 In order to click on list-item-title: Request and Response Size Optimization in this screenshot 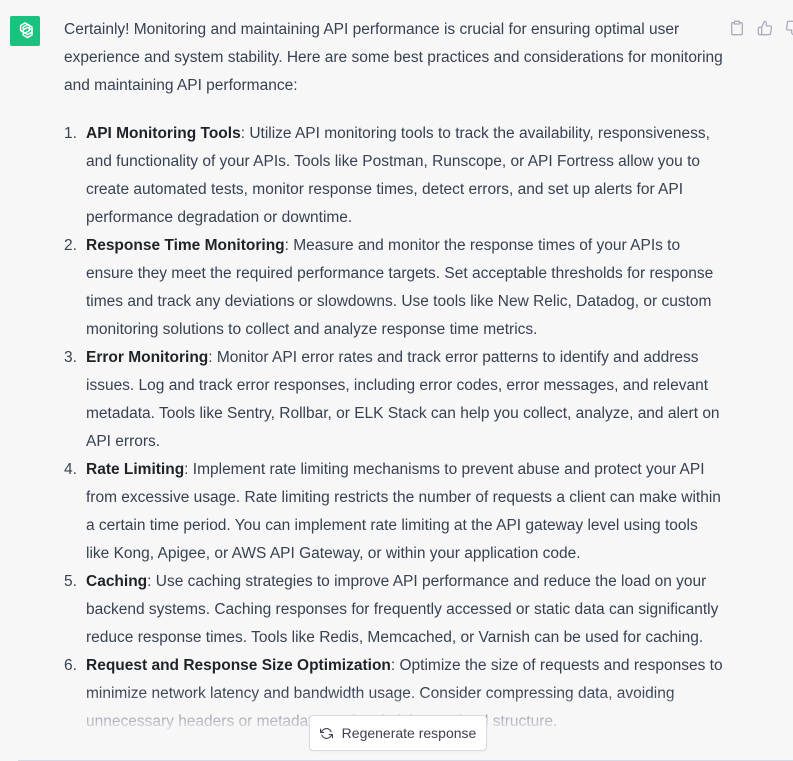, I will do `click(238, 665)`.